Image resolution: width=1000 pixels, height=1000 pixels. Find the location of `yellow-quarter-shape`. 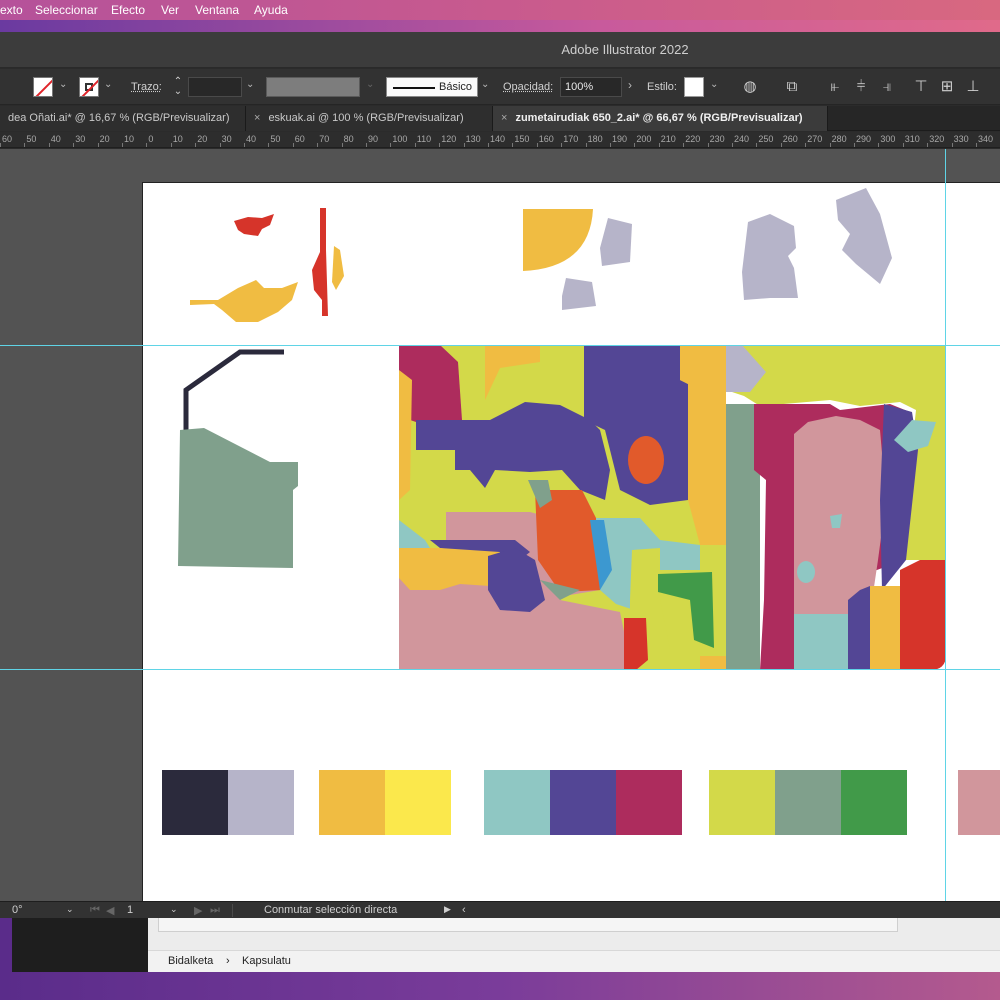

yellow-quarter-shape is located at coordinates (558, 240).